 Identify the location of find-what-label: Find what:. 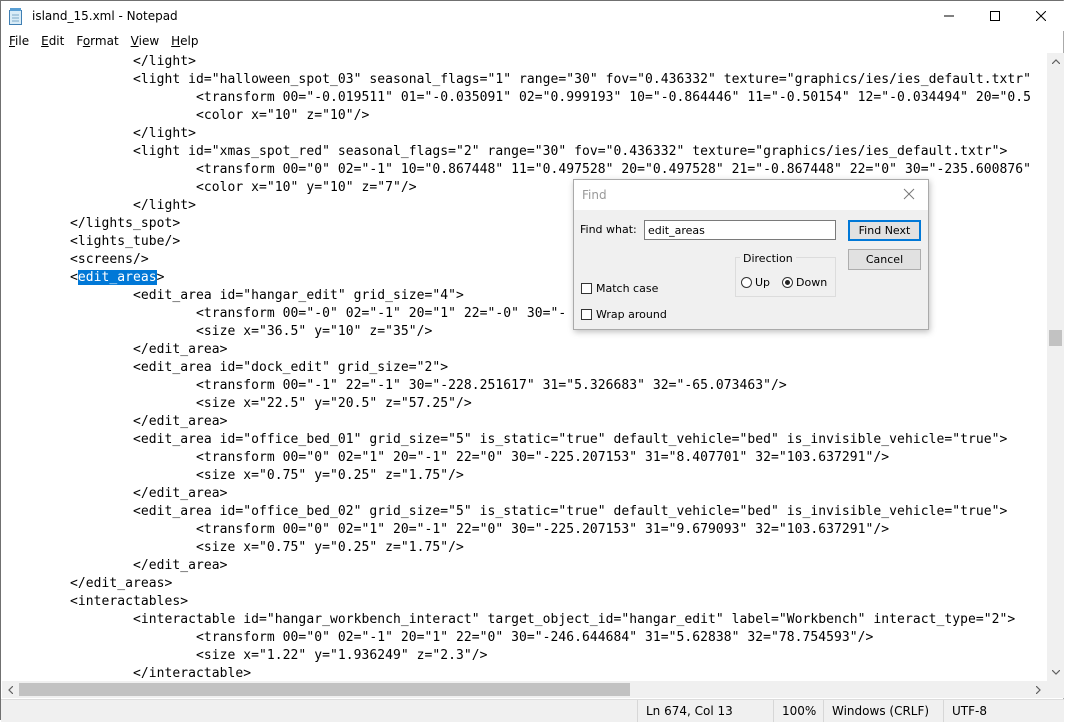
(608, 229).